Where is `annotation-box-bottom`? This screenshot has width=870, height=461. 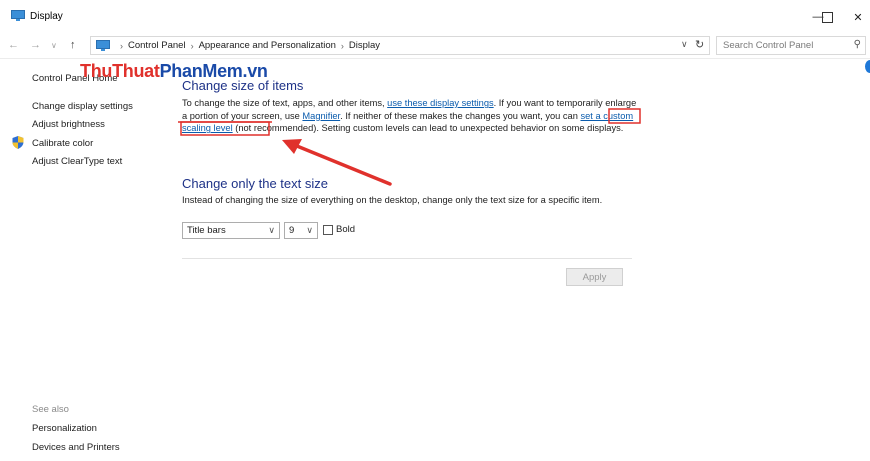 annotation-box-bottom is located at coordinates (225, 128).